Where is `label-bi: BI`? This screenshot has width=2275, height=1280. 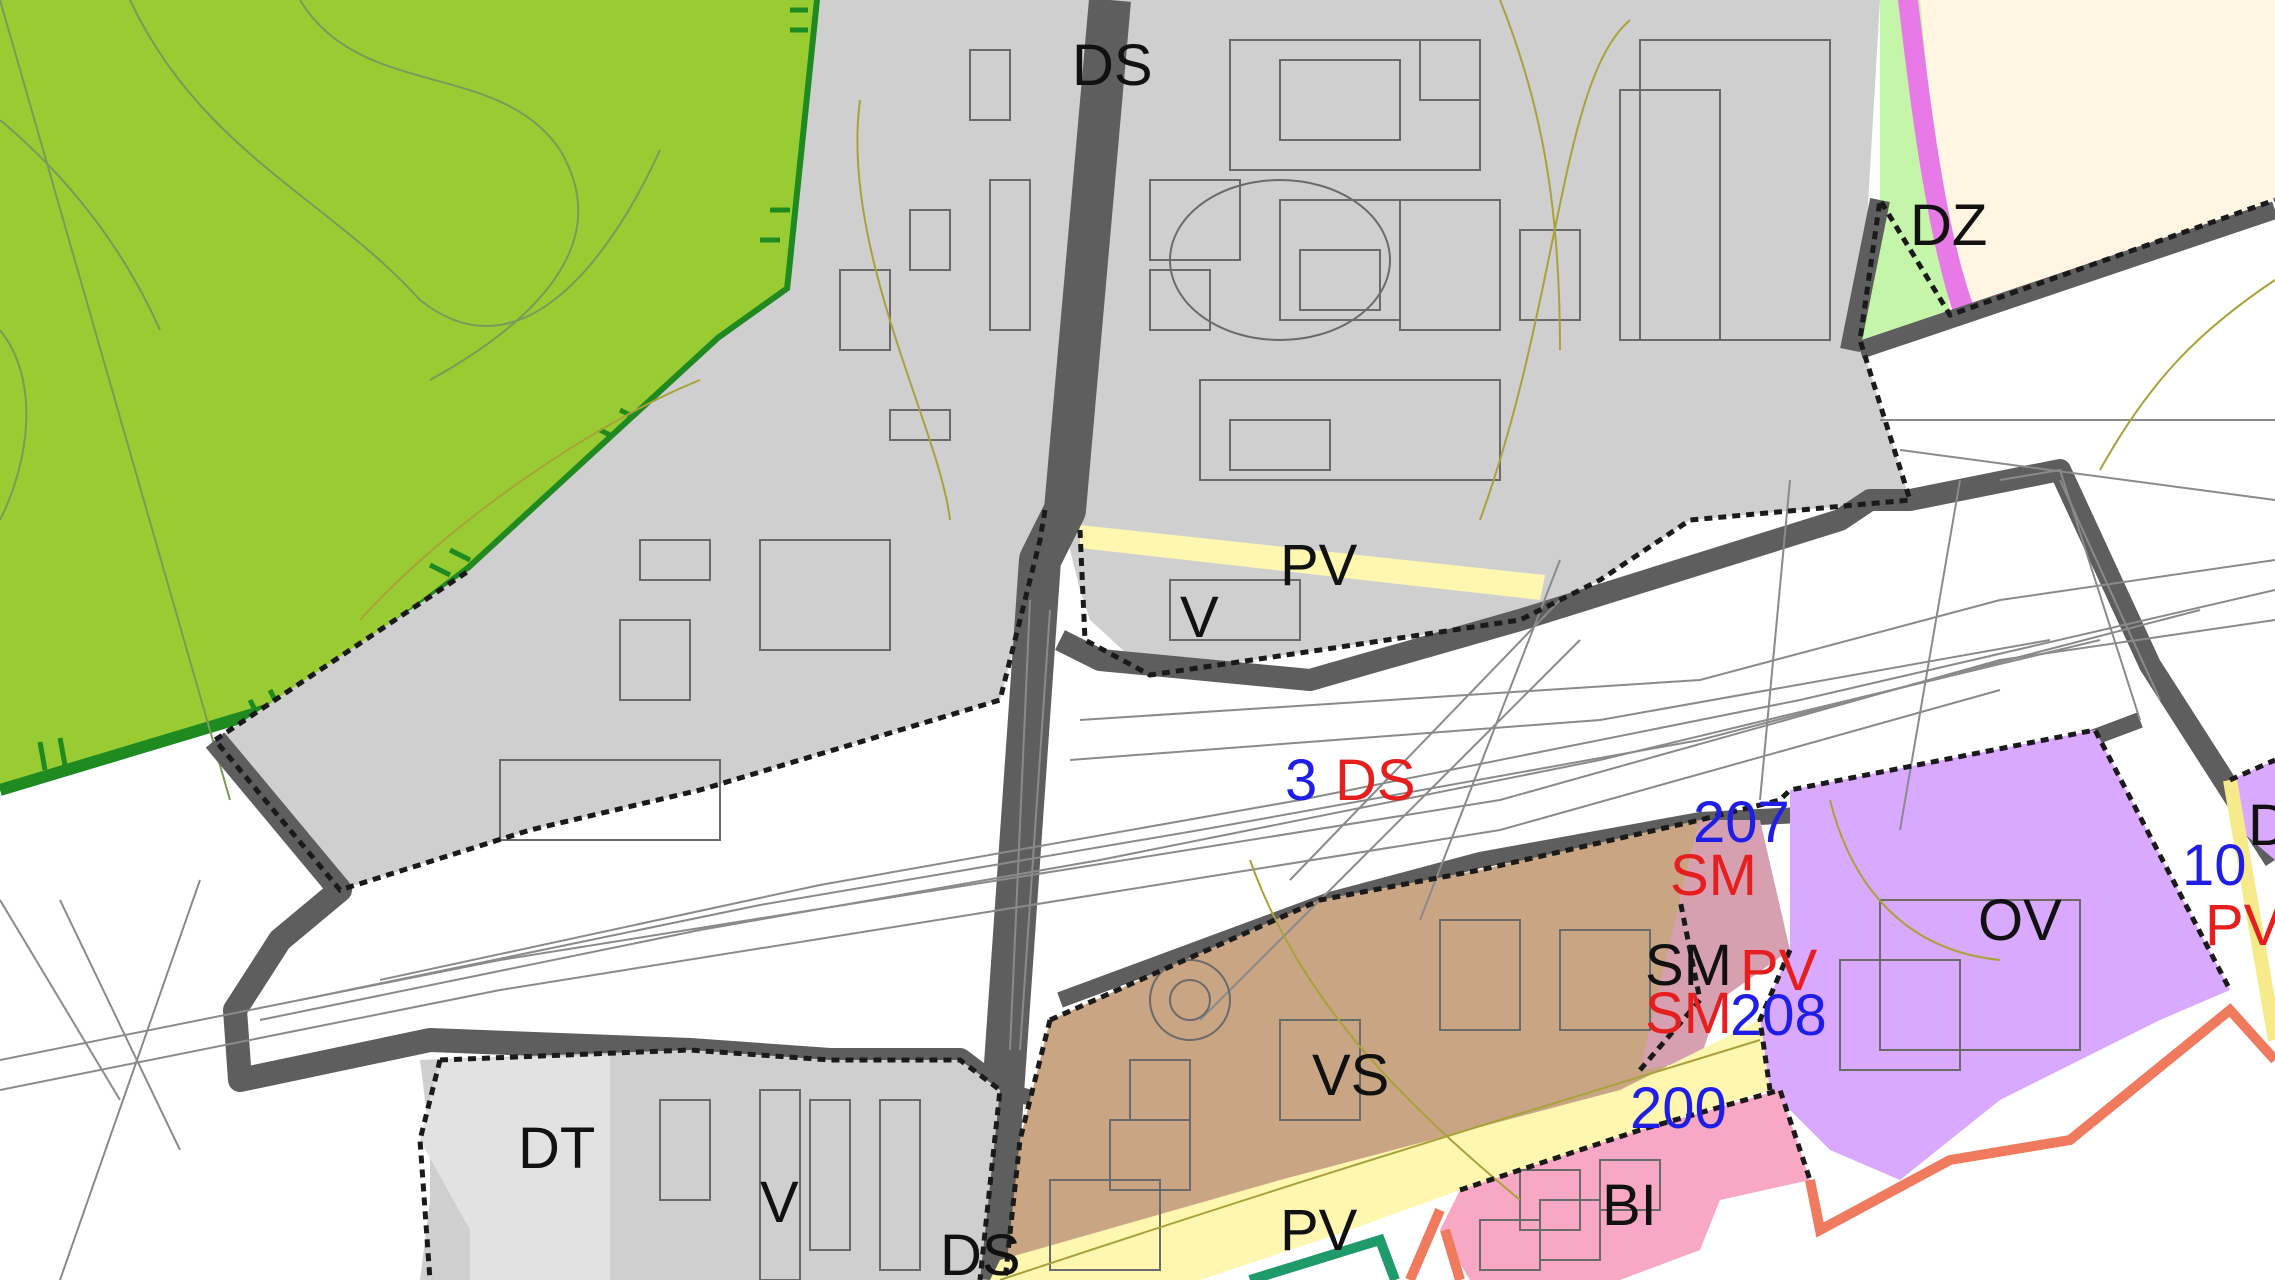 label-bi: BI is located at coordinates (1629, 1205).